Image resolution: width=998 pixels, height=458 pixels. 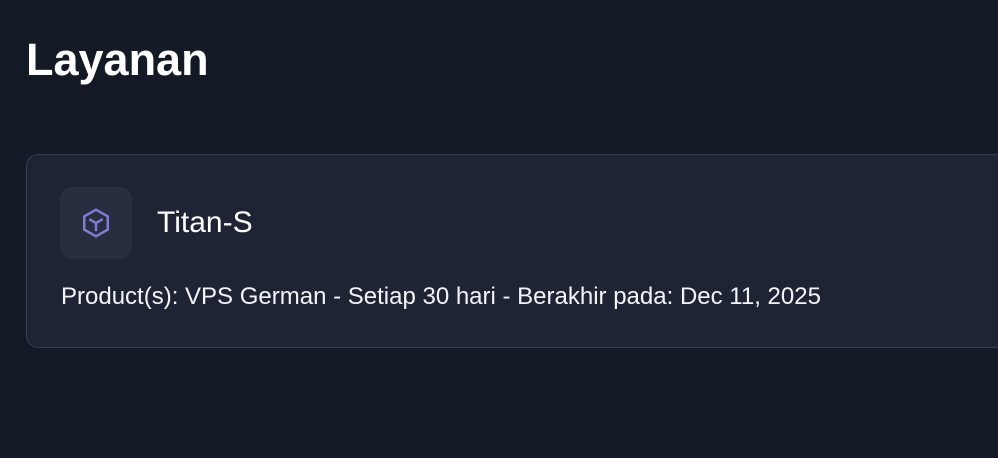 I want to click on cube-icon, so click(x=96, y=223).